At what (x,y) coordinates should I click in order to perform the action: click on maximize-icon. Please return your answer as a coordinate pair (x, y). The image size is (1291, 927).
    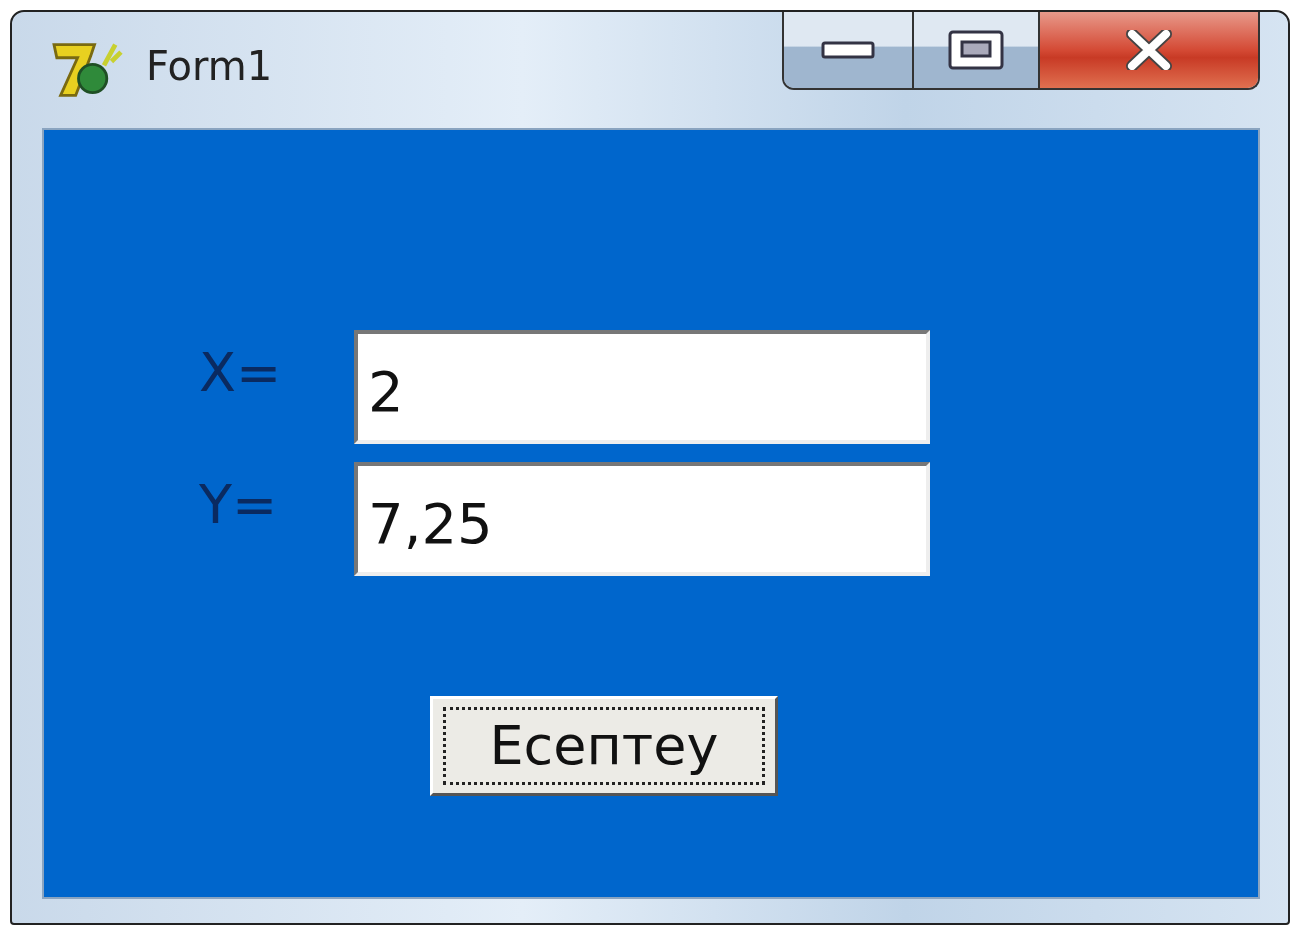
    Looking at the image, I should click on (976, 50).